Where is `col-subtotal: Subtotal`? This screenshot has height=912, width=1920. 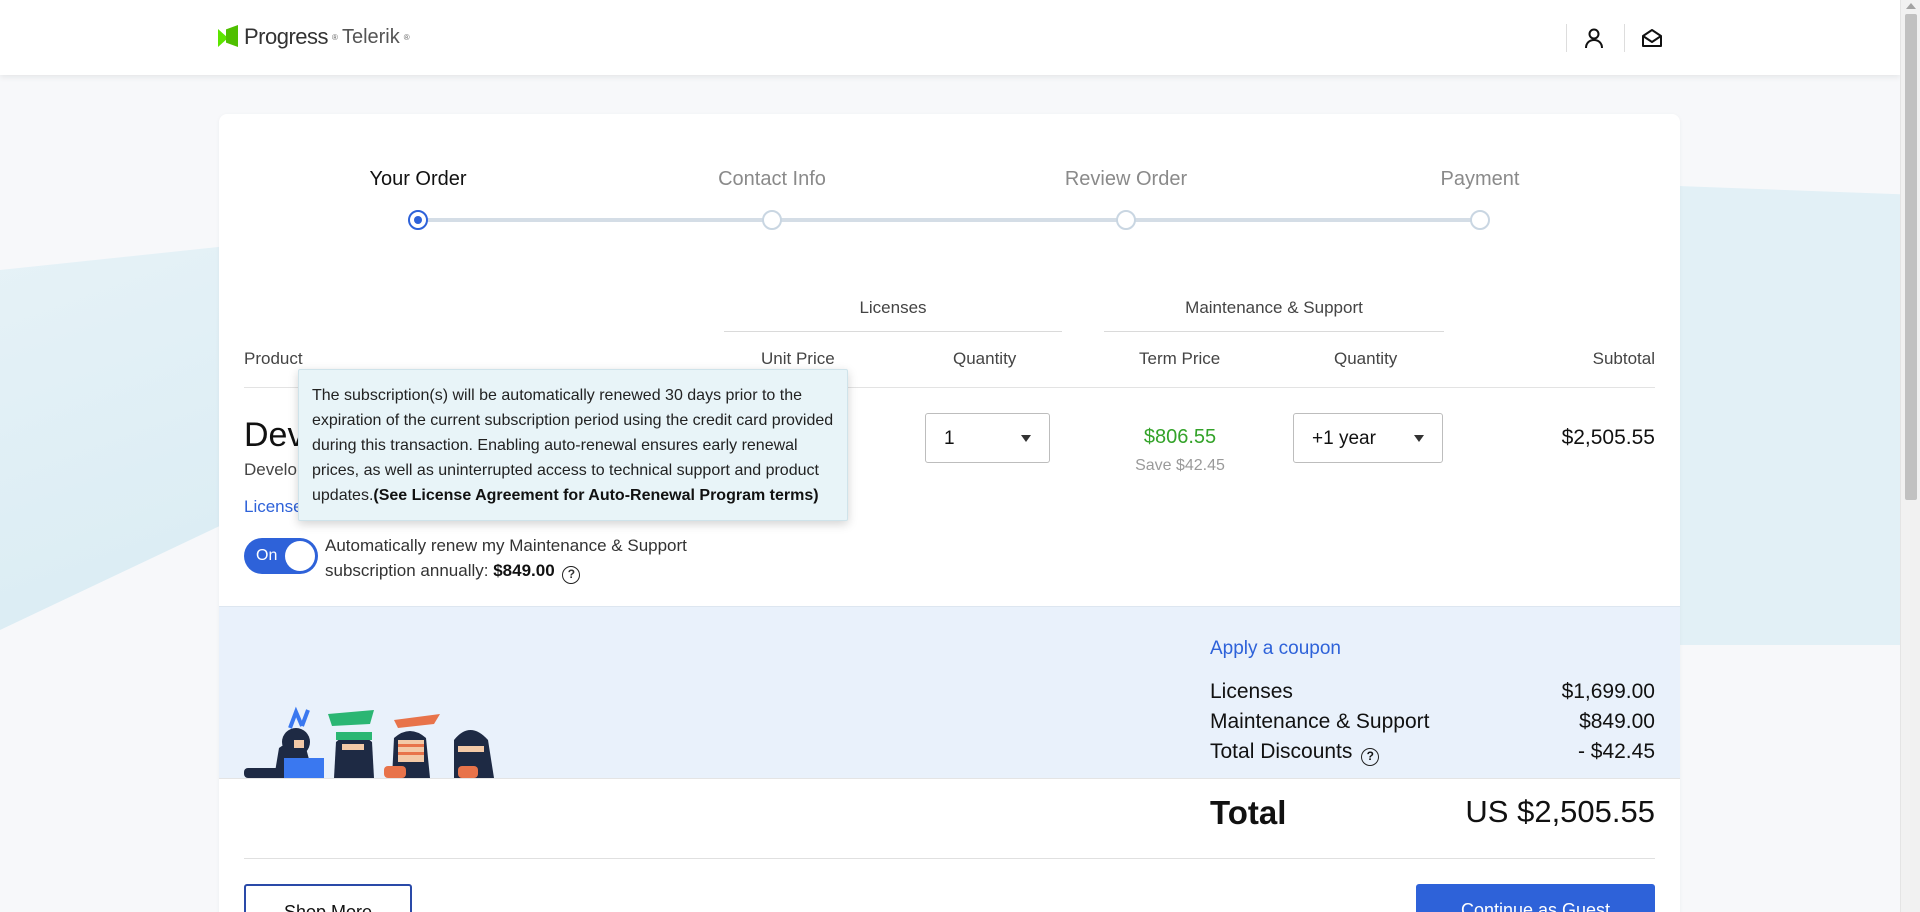
col-subtotal: Subtotal is located at coordinates (1623, 358).